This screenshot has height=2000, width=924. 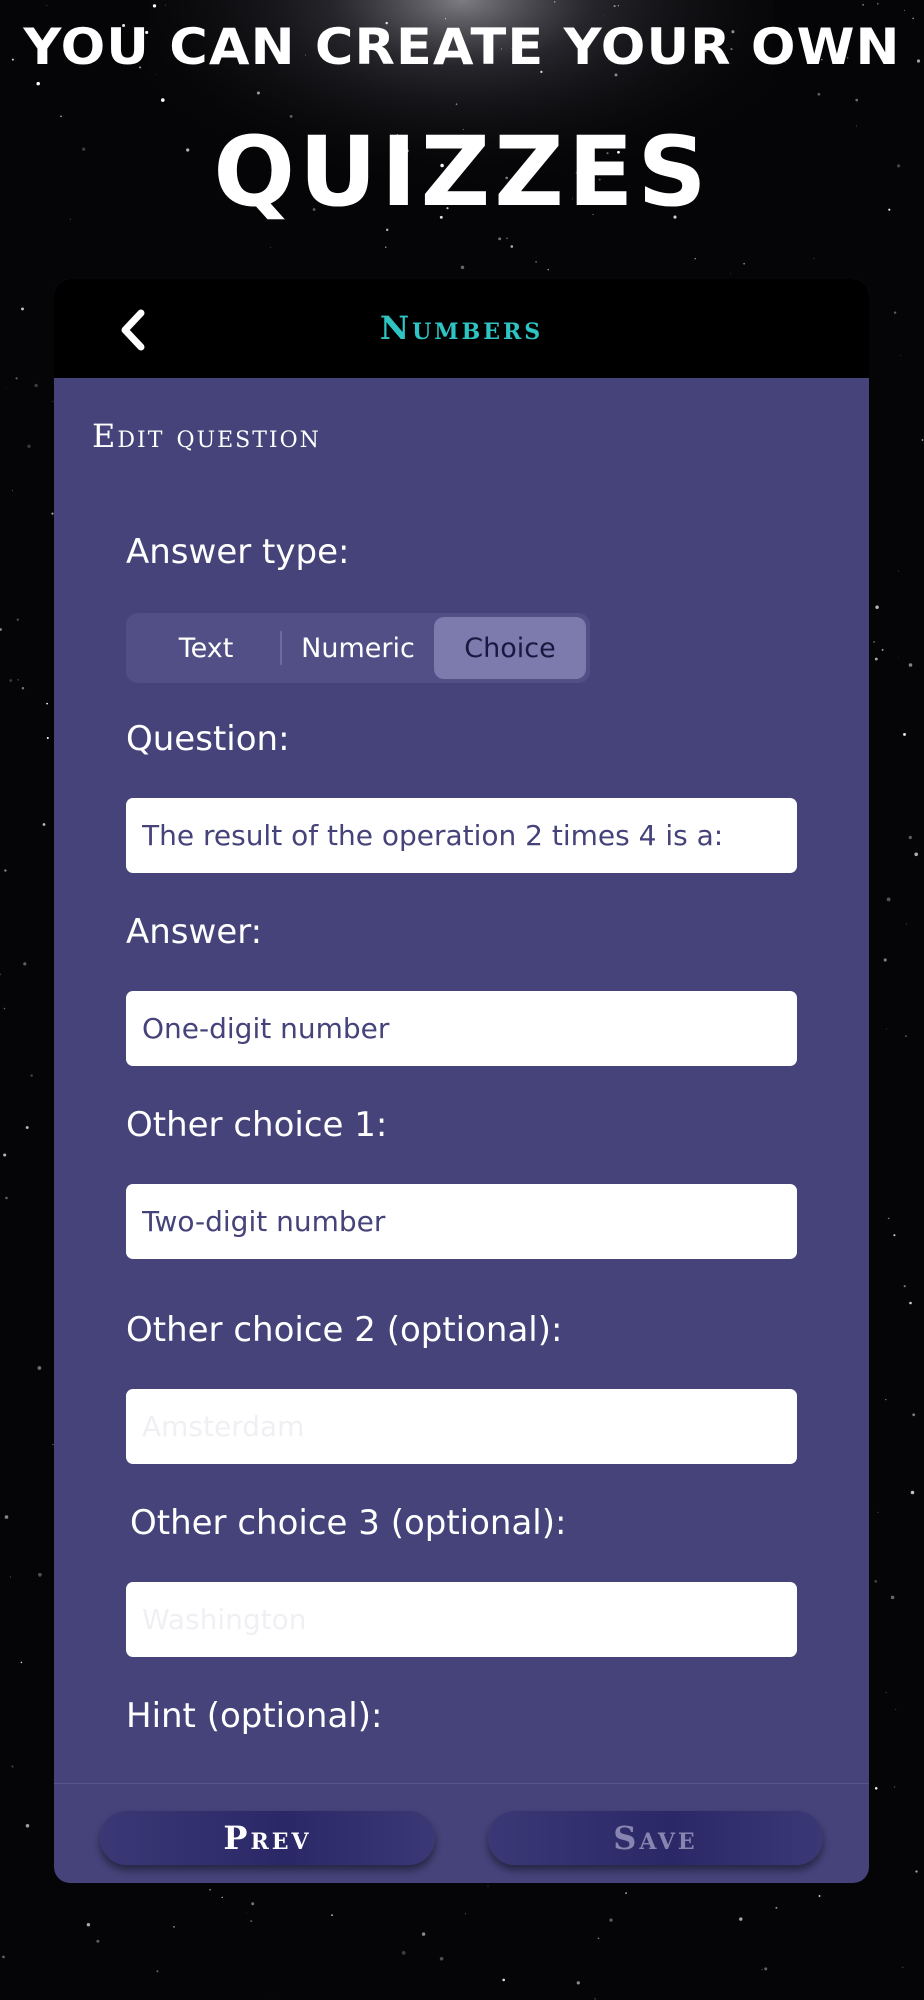 What do you see at coordinates (461, 1833) in the screenshot?
I see `card-footer: Prev Save` at bounding box center [461, 1833].